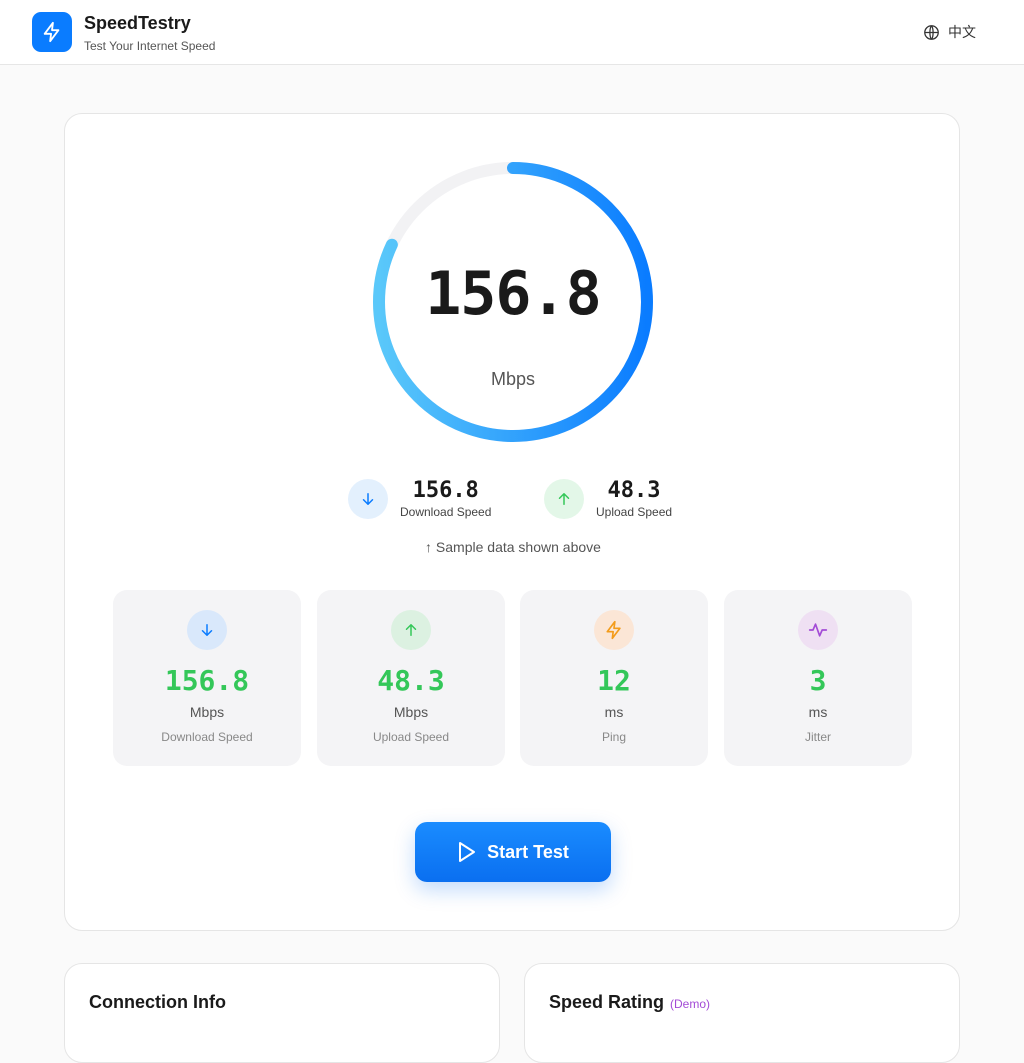 The image size is (1024, 1063). What do you see at coordinates (742, 1013) in the screenshot?
I see `speed-rating-panel: Speed Rating (Demo)` at bounding box center [742, 1013].